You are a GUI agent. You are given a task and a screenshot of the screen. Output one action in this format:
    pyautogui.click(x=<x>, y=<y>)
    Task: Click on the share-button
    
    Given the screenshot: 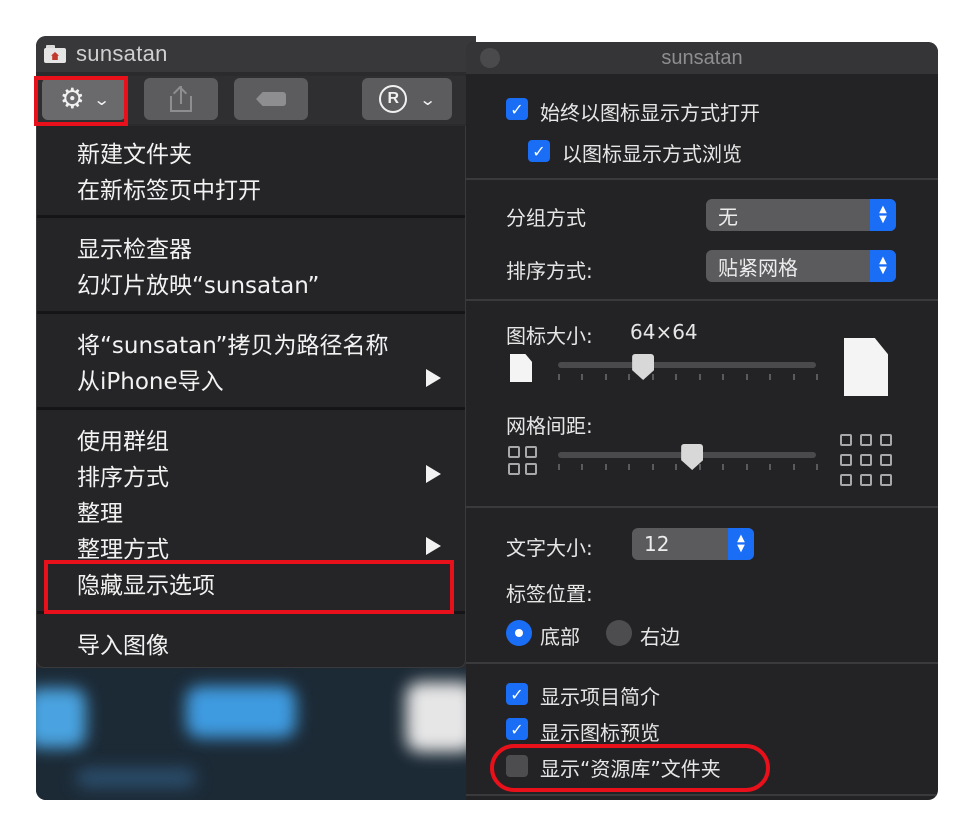 What is the action you would take?
    pyautogui.click(x=181, y=99)
    